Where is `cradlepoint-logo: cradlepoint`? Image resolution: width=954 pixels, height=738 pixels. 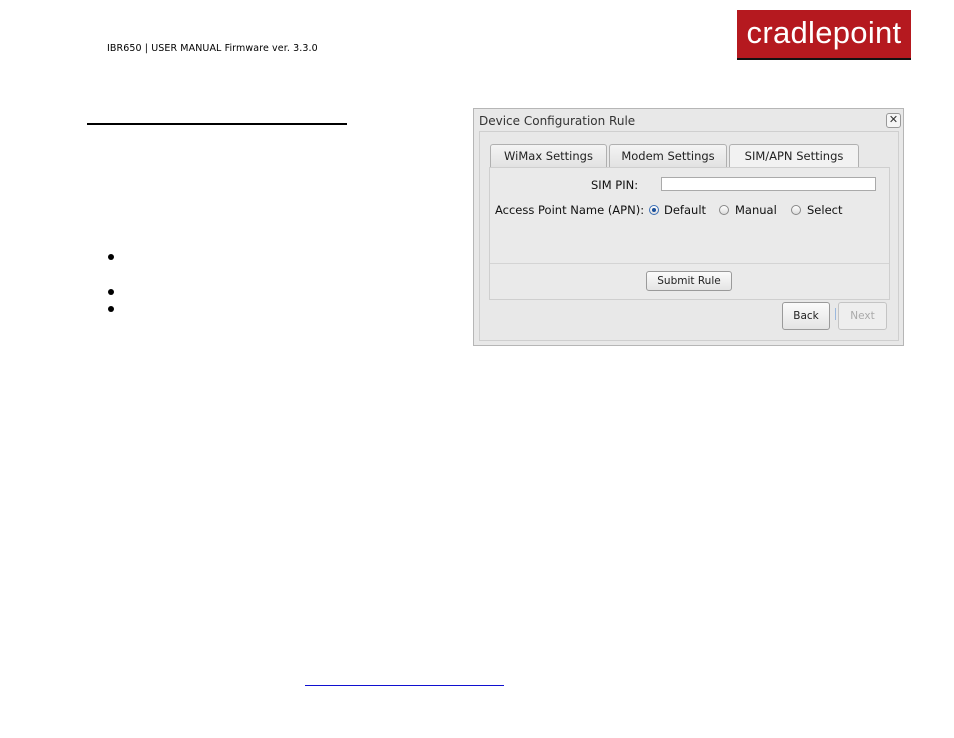
cradlepoint-logo: cradlepoint is located at coordinates (824, 35).